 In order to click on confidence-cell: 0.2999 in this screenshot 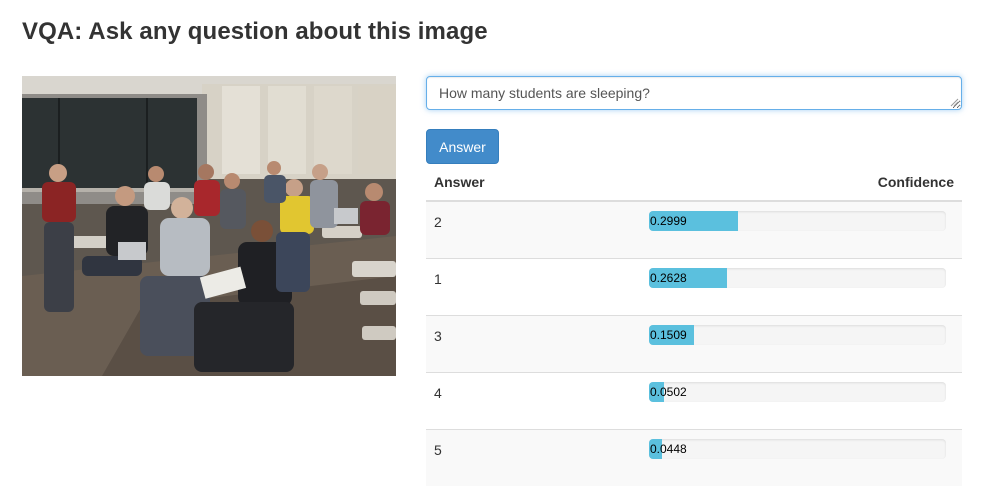, I will do `click(805, 229)`.